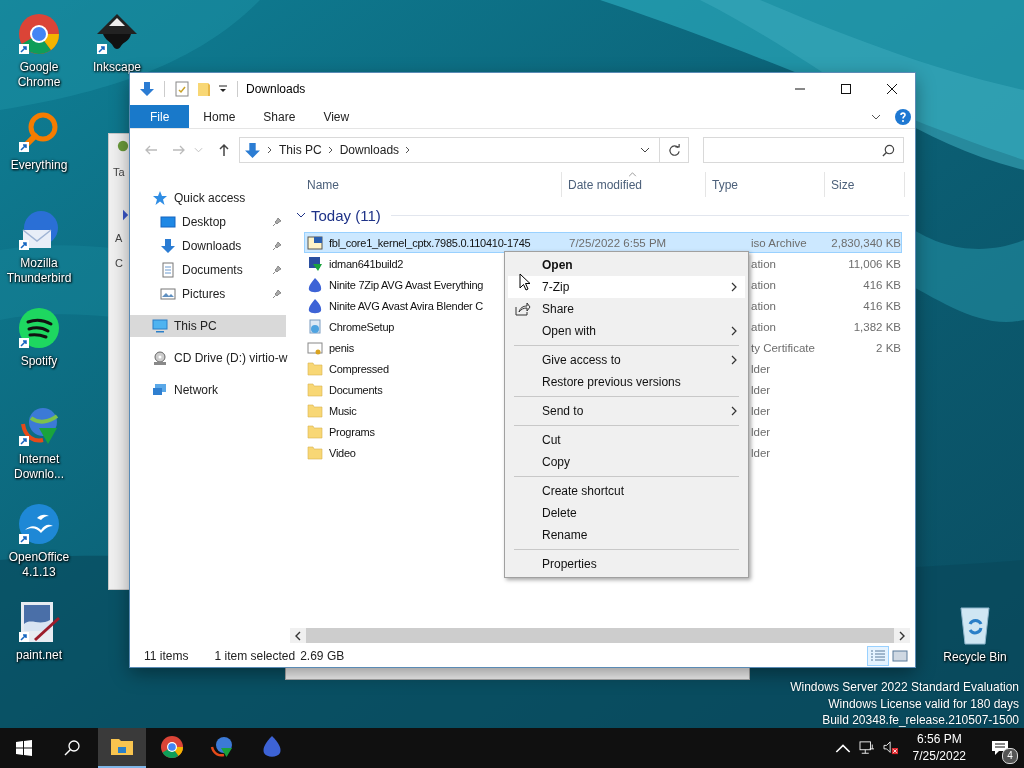  What do you see at coordinates (298, 635) in the screenshot?
I see `scroll-left-icon` at bounding box center [298, 635].